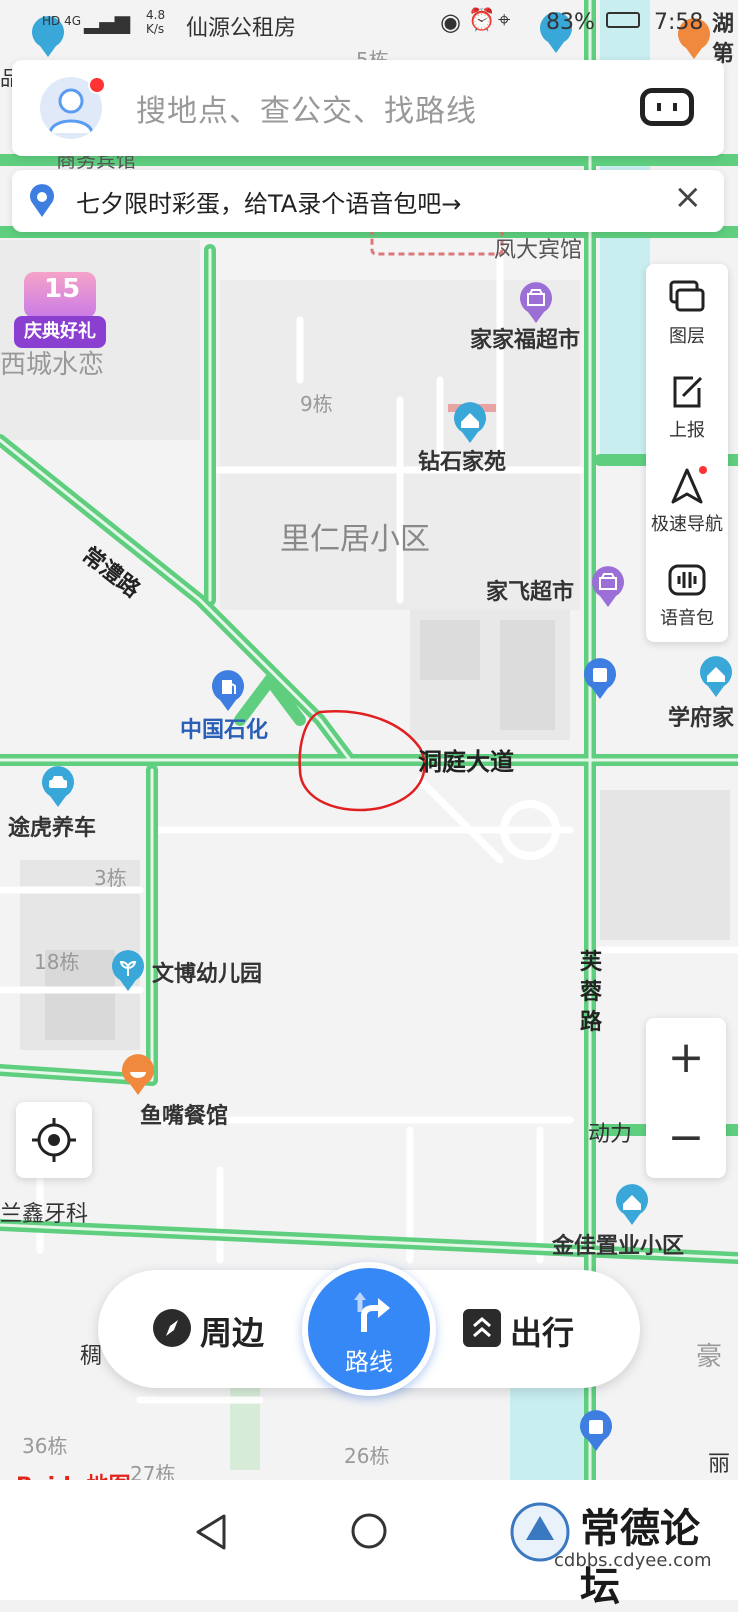  I want to click on crosshair-icon, so click(54, 1140).